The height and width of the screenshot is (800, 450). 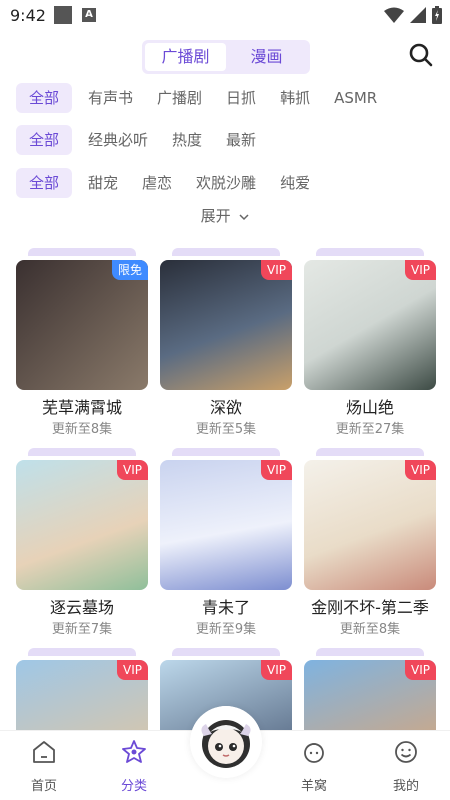 I want to click on profile-icon, so click(x=406, y=752).